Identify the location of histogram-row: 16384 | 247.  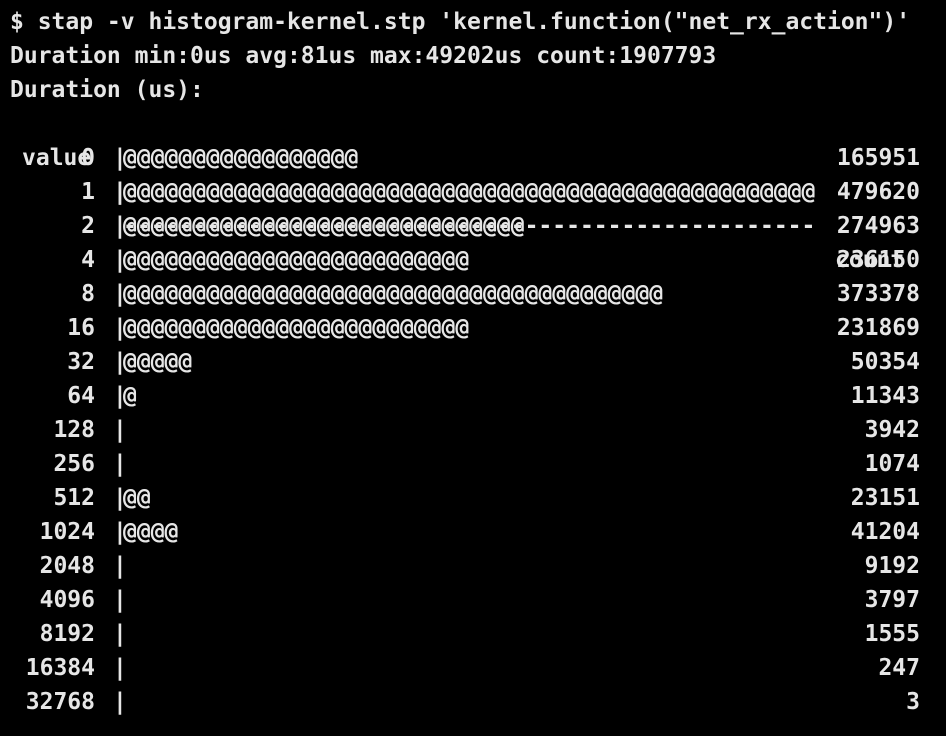
(478, 668).